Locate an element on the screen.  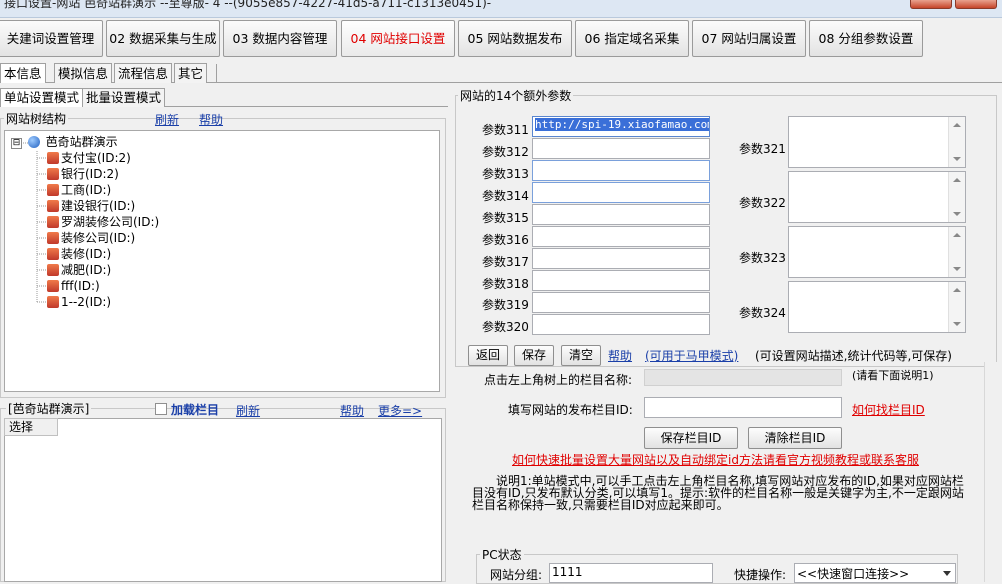
tree-node: 装修公司(ID:) is located at coordinates (91, 238).